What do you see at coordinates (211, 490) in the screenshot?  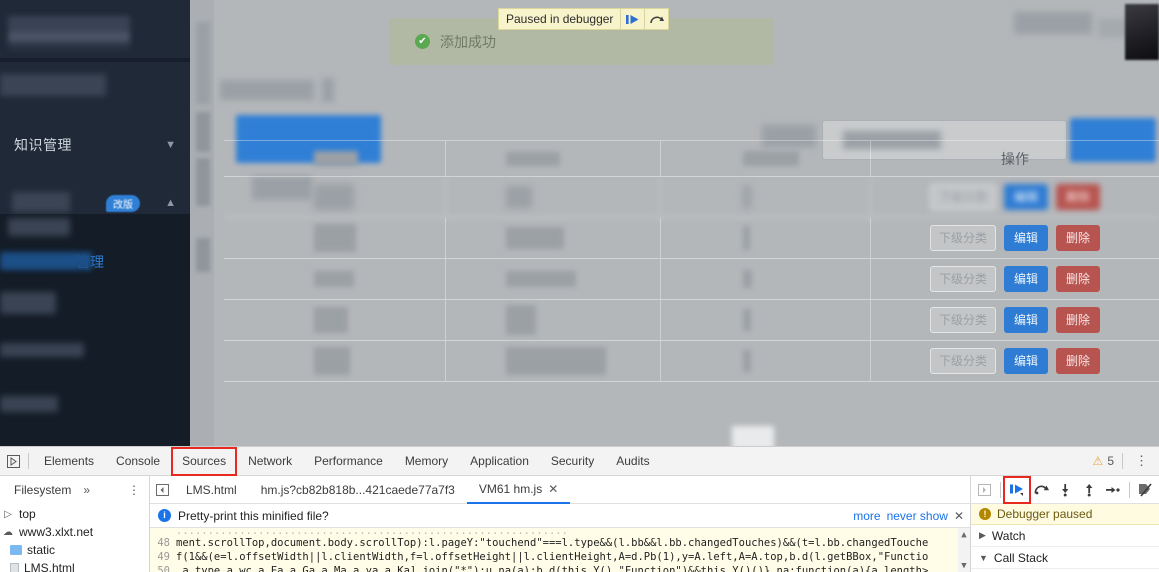 I see `file-tab-lms-html: LMS.html` at bounding box center [211, 490].